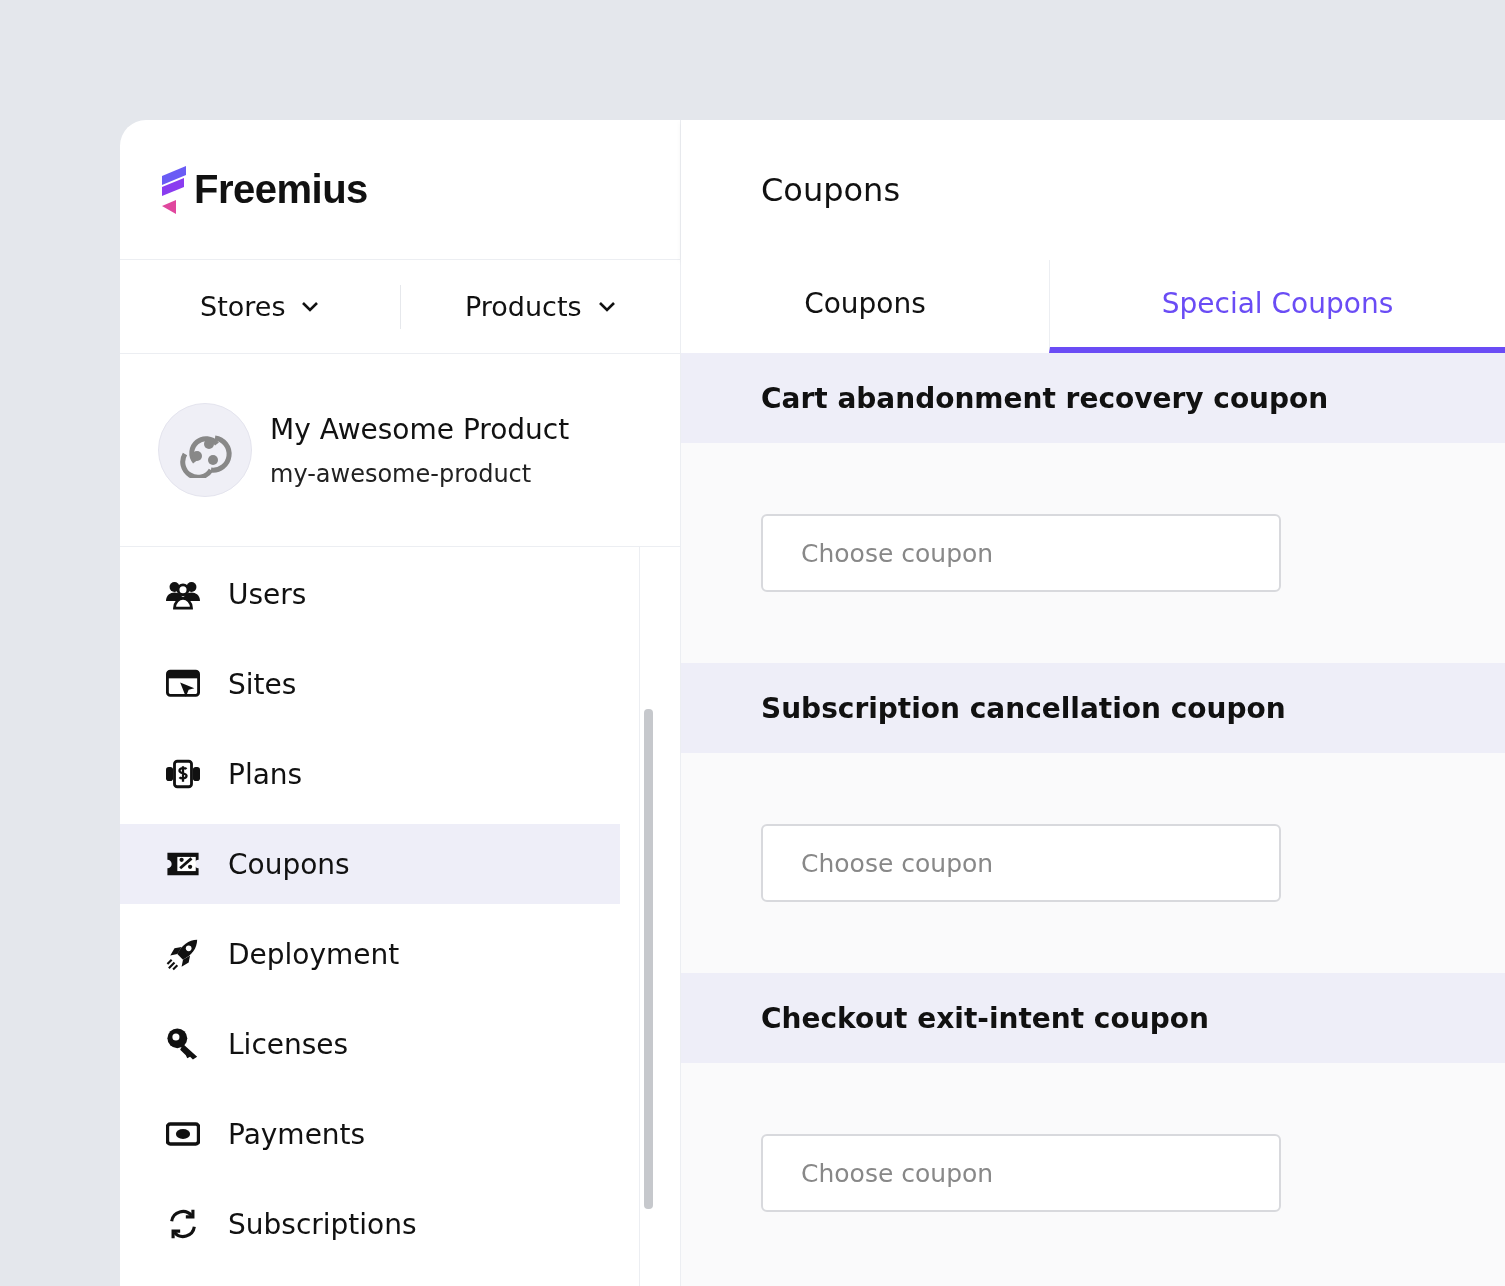 The image size is (1505, 1286). I want to click on sidebar-item: Licenses, so click(370, 1044).